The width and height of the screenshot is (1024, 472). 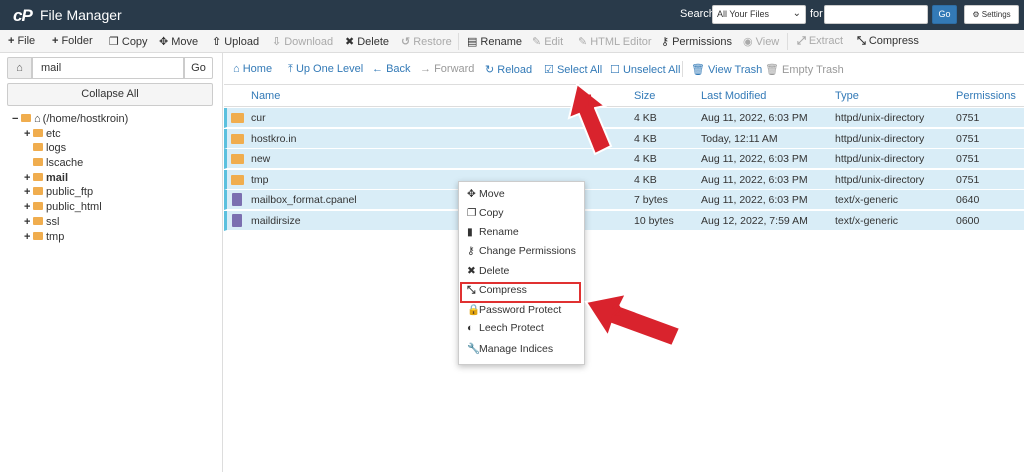 What do you see at coordinates (733, 96) in the screenshot?
I see `column-header-last-modified: Last Modified` at bounding box center [733, 96].